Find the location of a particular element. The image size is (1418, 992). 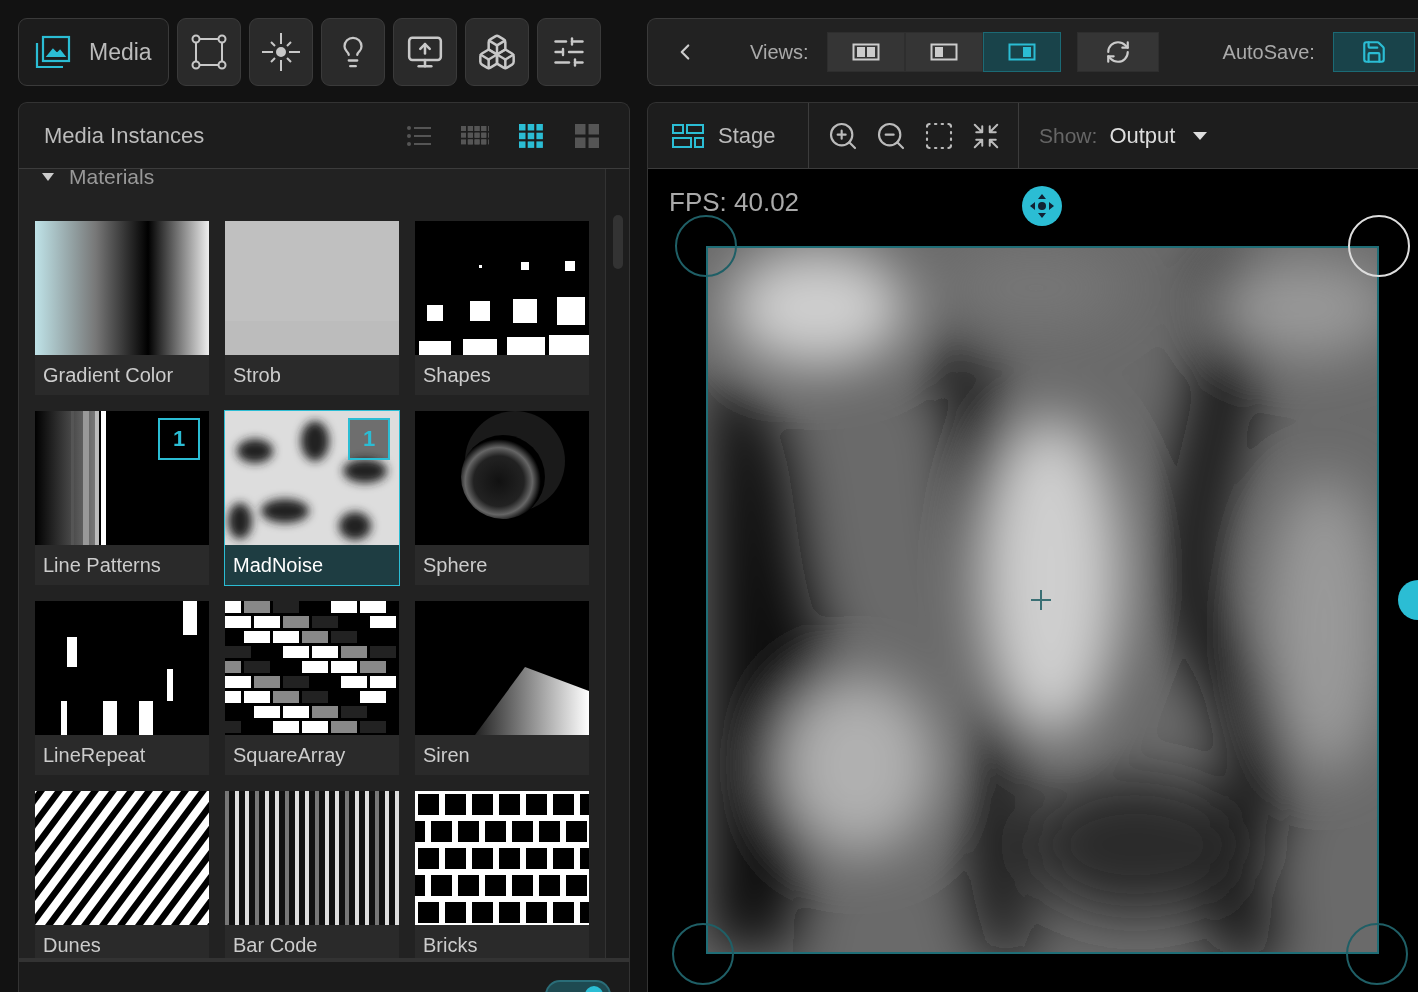

tile-label: Line Patterns is located at coordinates (122, 565).